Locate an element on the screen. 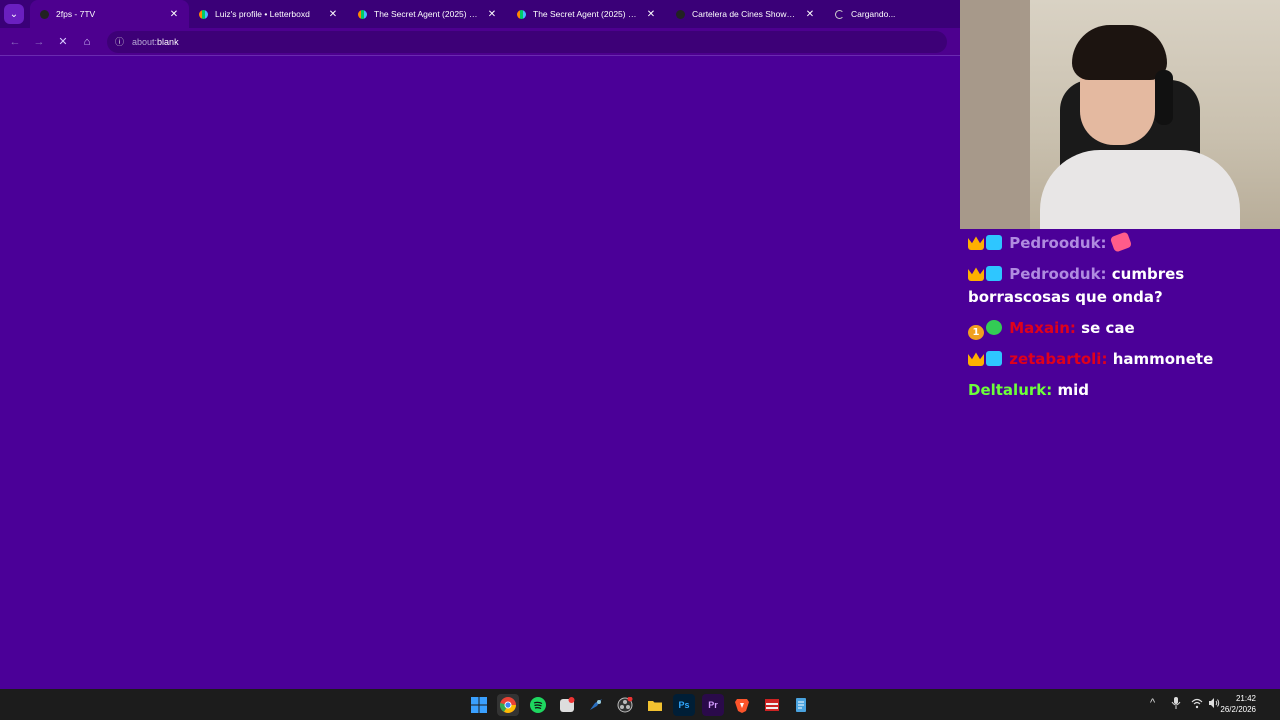 The image size is (1280, 720). steam-icon is located at coordinates (596, 704).